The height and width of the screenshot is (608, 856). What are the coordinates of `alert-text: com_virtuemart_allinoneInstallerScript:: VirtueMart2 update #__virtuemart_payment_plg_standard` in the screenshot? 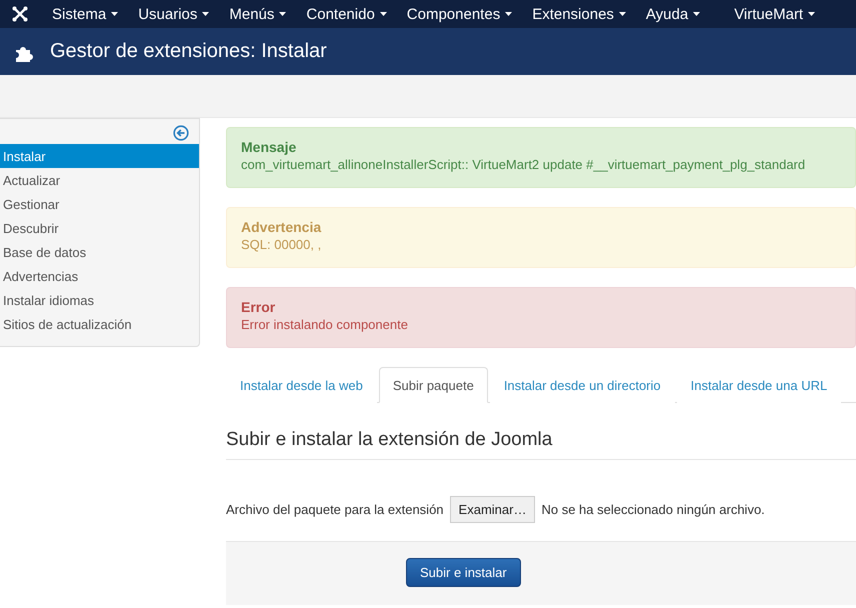 It's located at (523, 164).